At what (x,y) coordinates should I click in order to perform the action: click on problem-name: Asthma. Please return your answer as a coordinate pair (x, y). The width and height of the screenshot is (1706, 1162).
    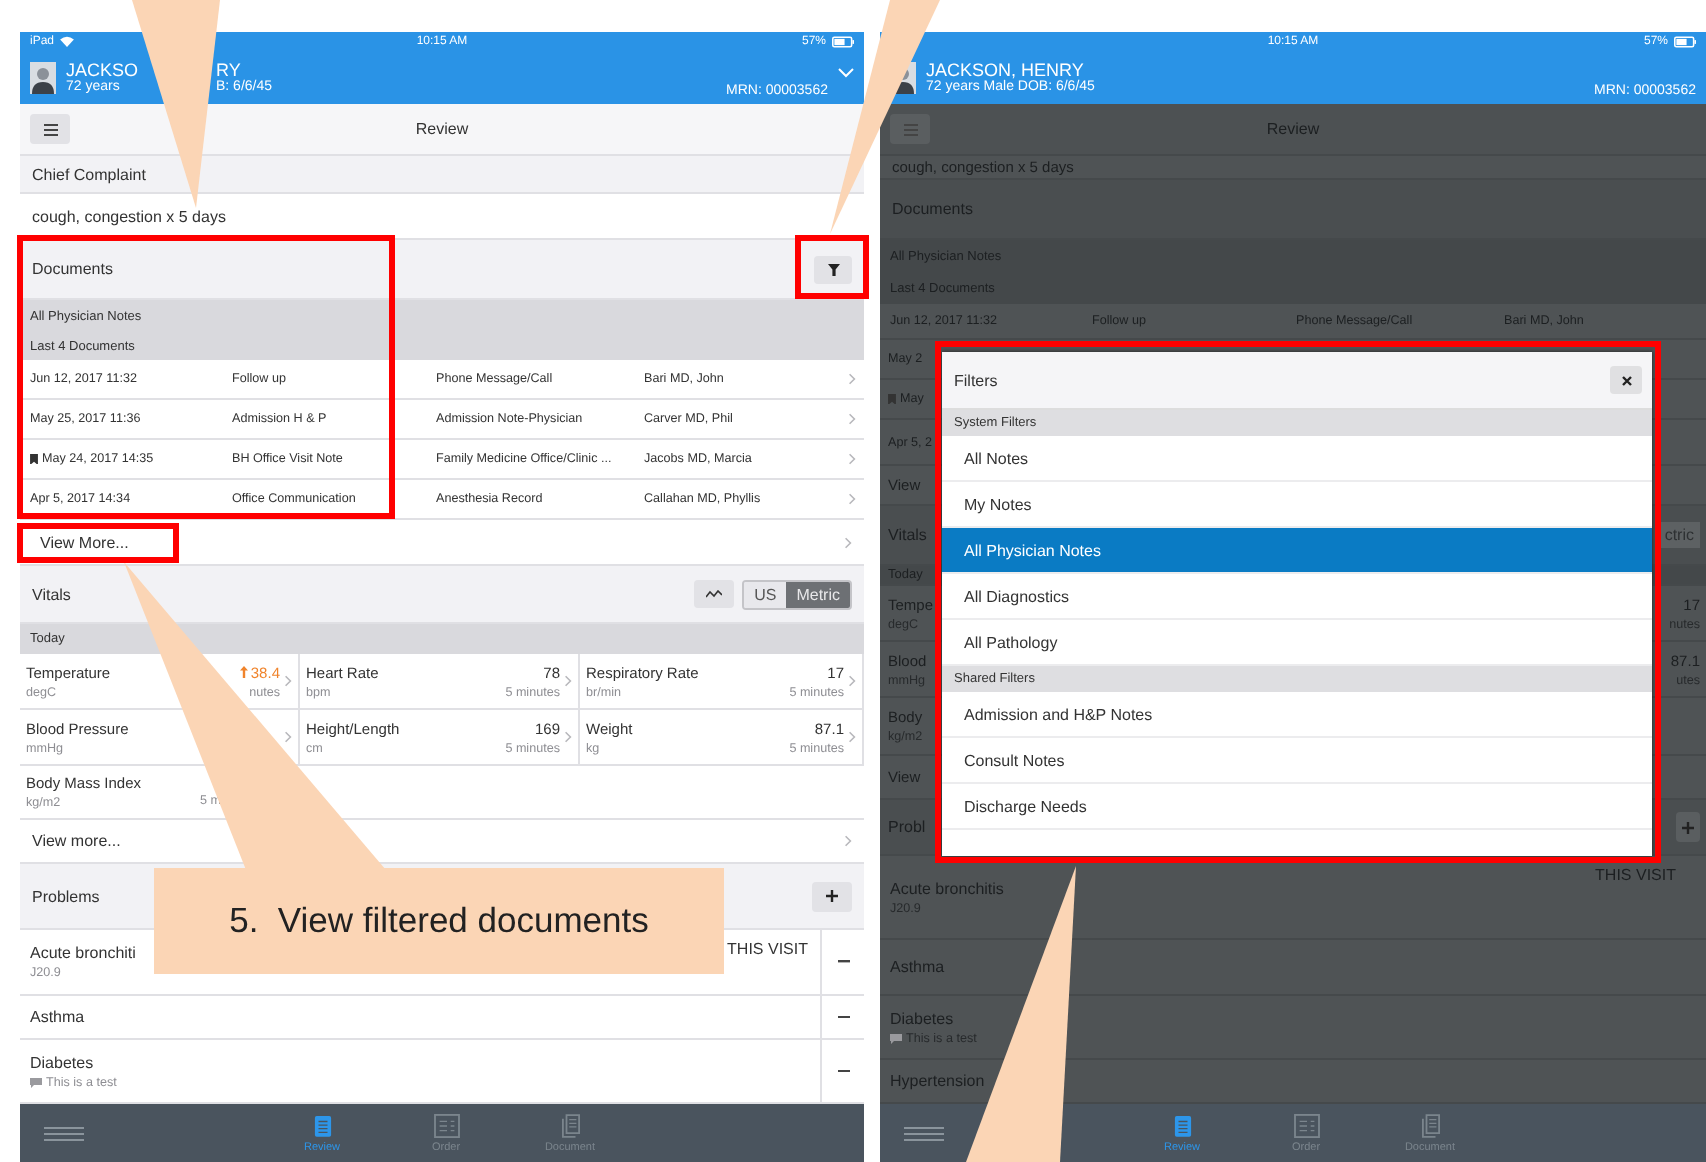
    Looking at the image, I should click on (58, 1017).